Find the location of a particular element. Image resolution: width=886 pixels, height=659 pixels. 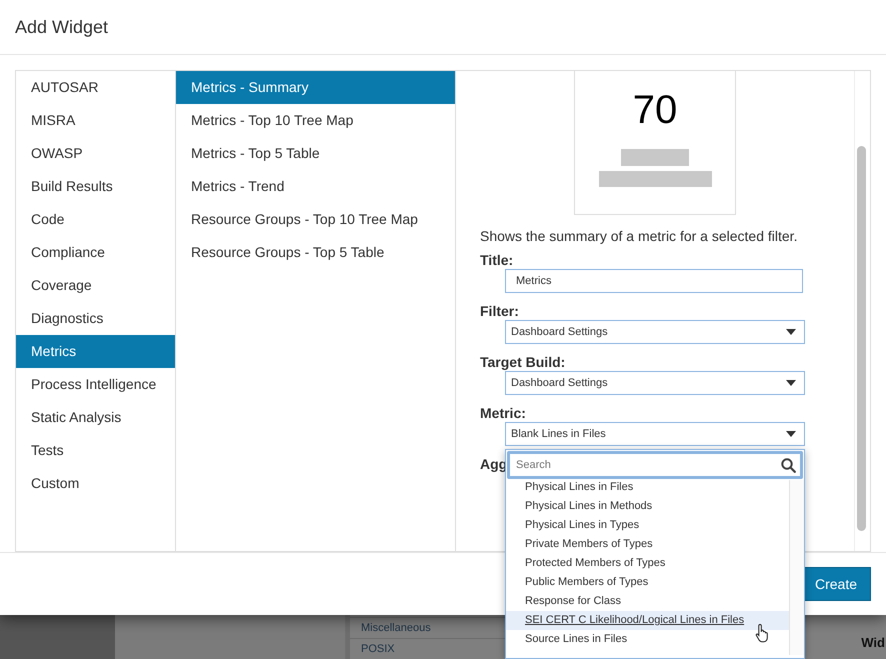

category-item: Compliance is located at coordinates (95, 252).